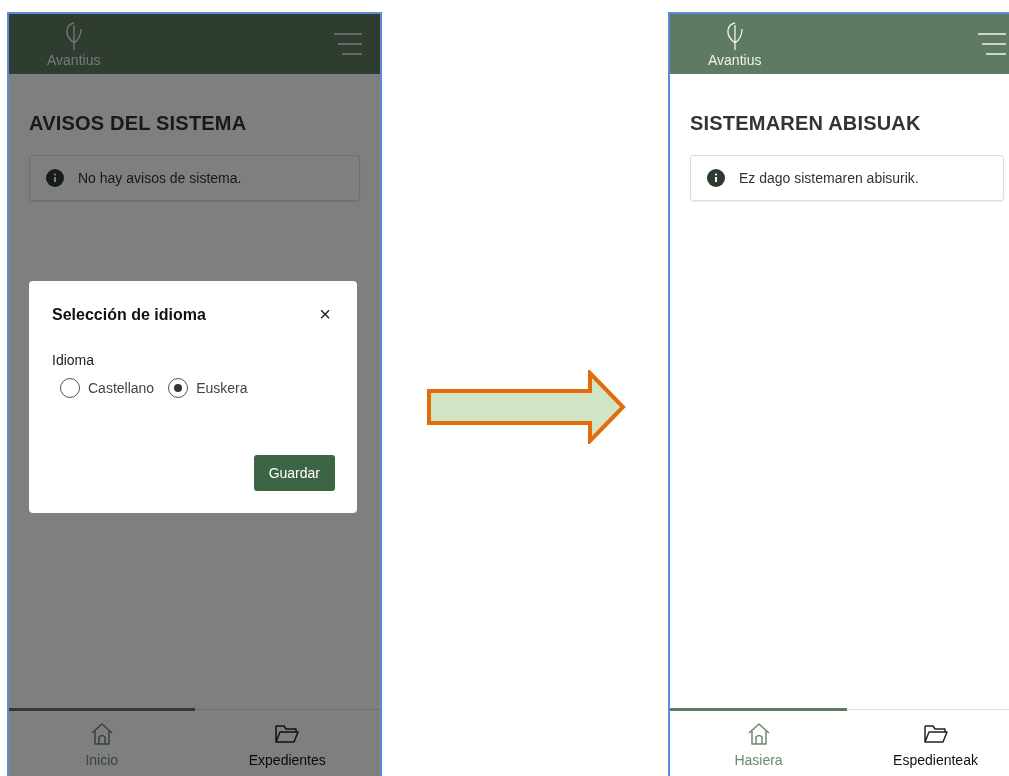 This screenshot has height=776, width=1009. What do you see at coordinates (74, 360) in the screenshot?
I see `field-label: Idioma` at bounding box center [74, 360].